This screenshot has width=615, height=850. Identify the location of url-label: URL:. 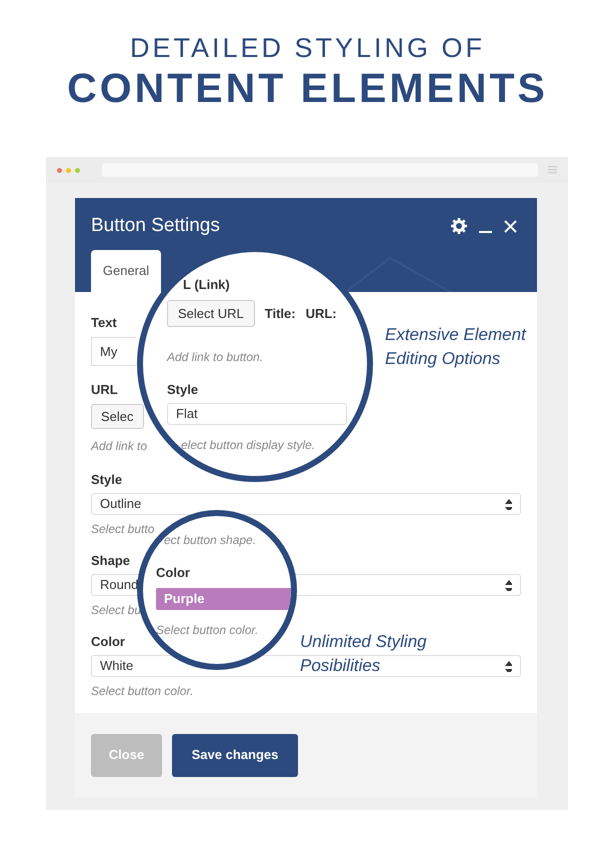
(321, 313).